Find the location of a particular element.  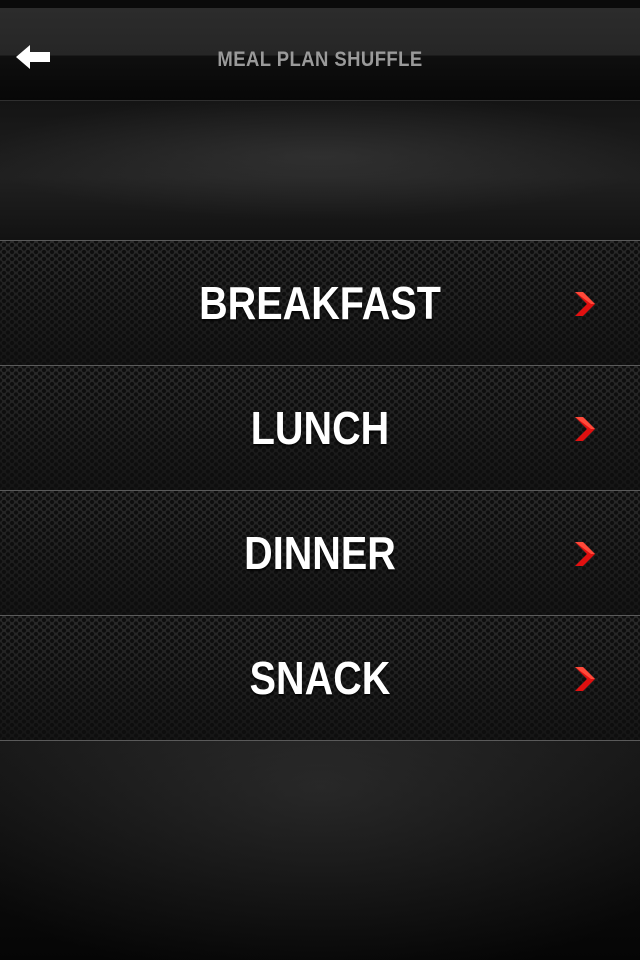

menu-item-dinner: DINNER is located at coordinates (320, 552).